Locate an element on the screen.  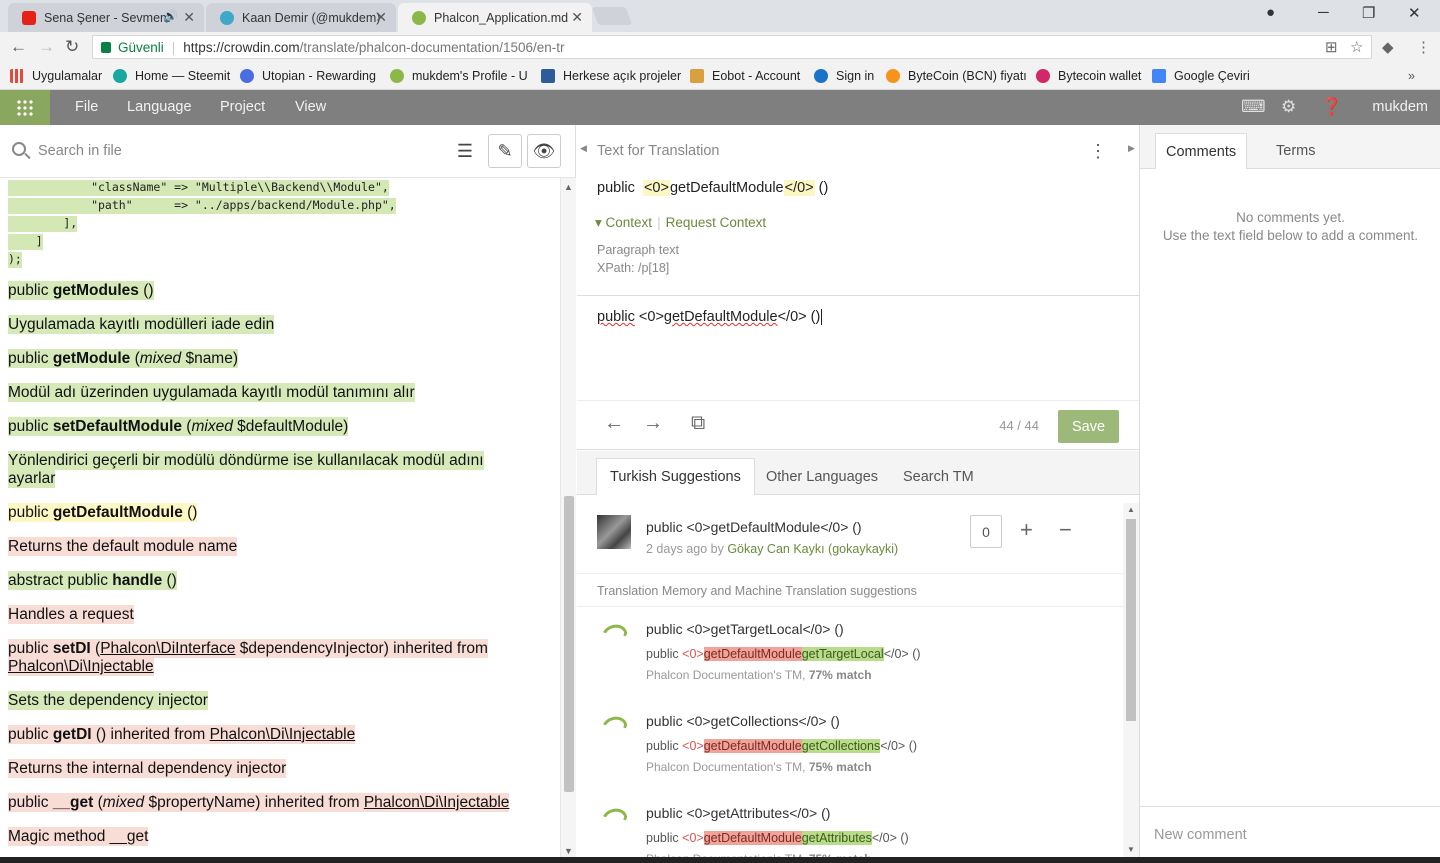
more-bookmarks-icon: » is located at coordinates (1411, 76).